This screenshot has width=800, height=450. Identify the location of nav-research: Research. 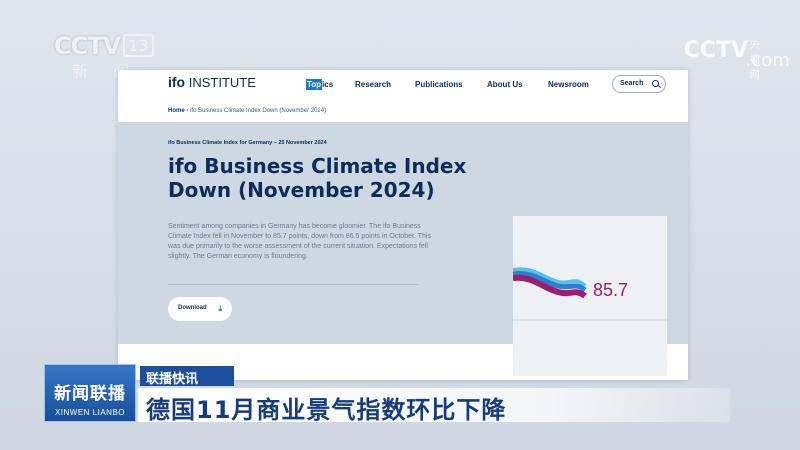
(373, 84).